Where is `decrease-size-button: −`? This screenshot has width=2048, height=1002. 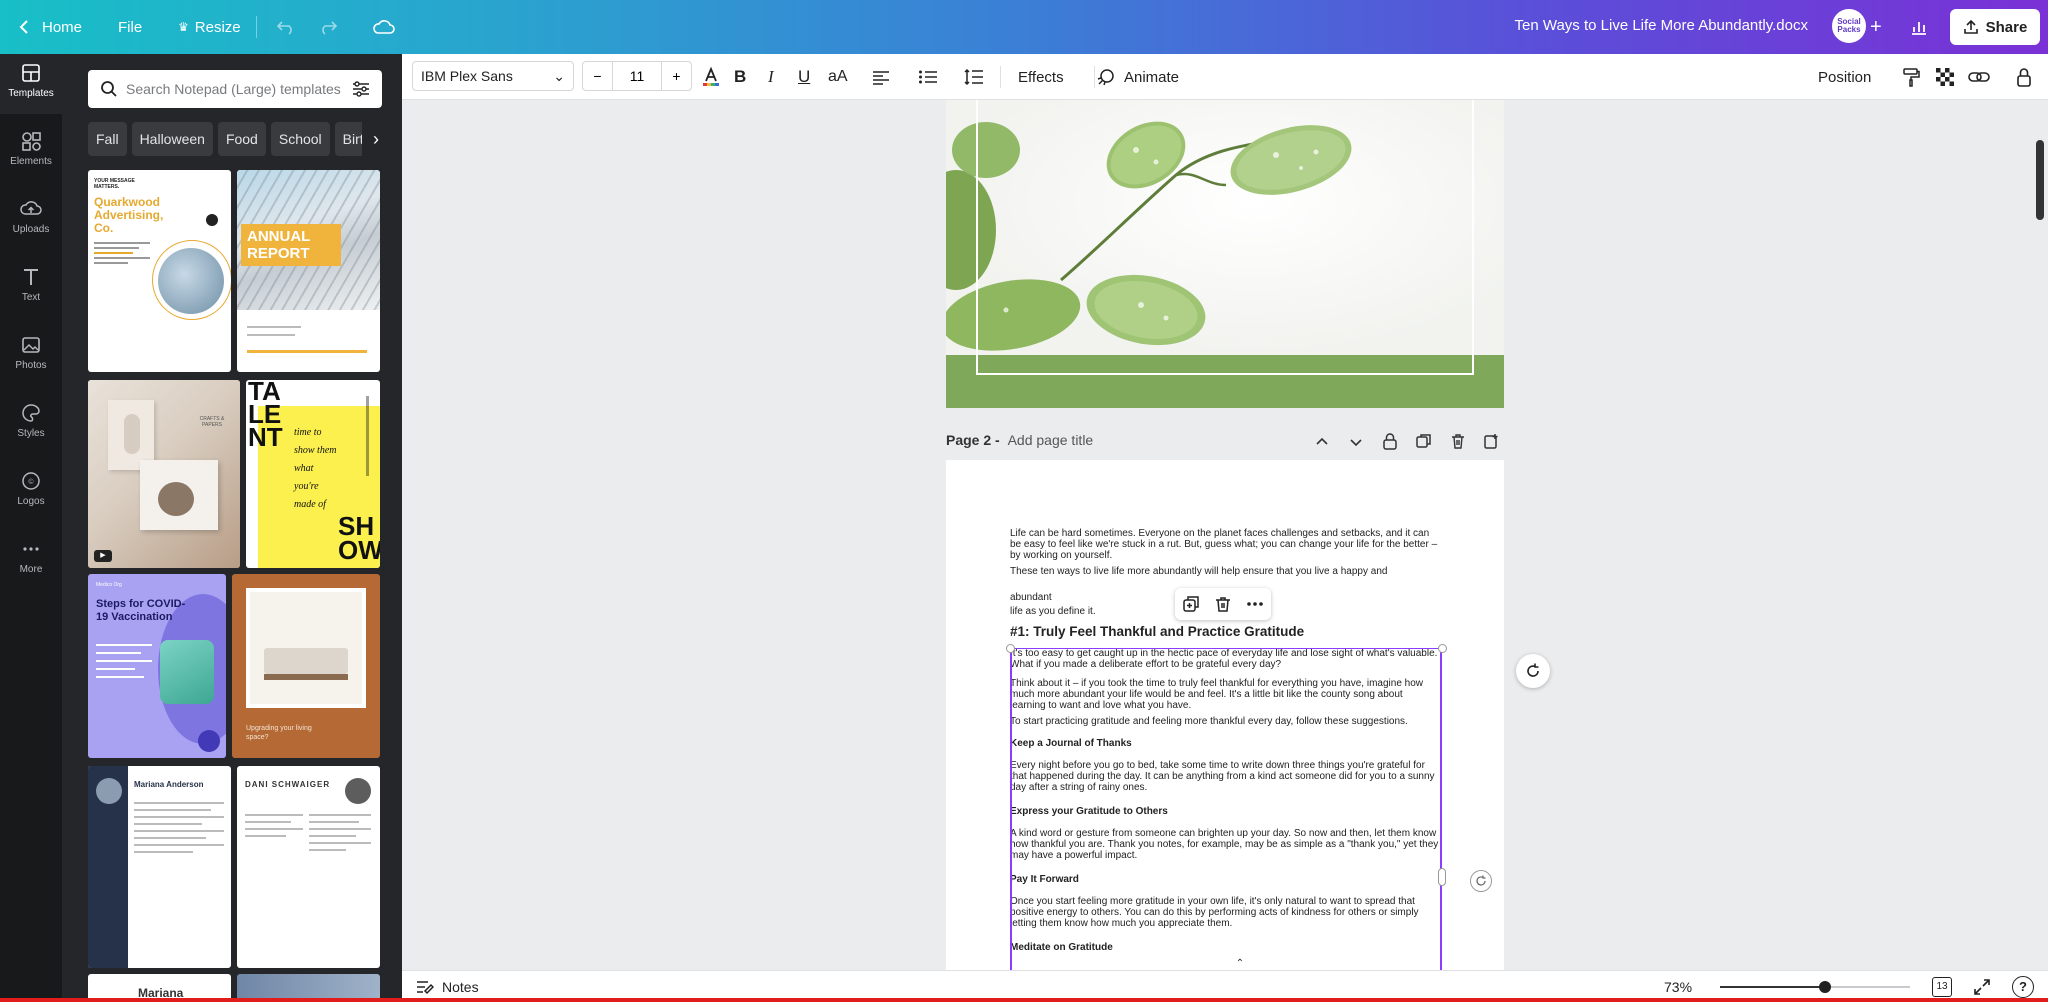
decrease-size-button: − is located at coordinates (598, 76).